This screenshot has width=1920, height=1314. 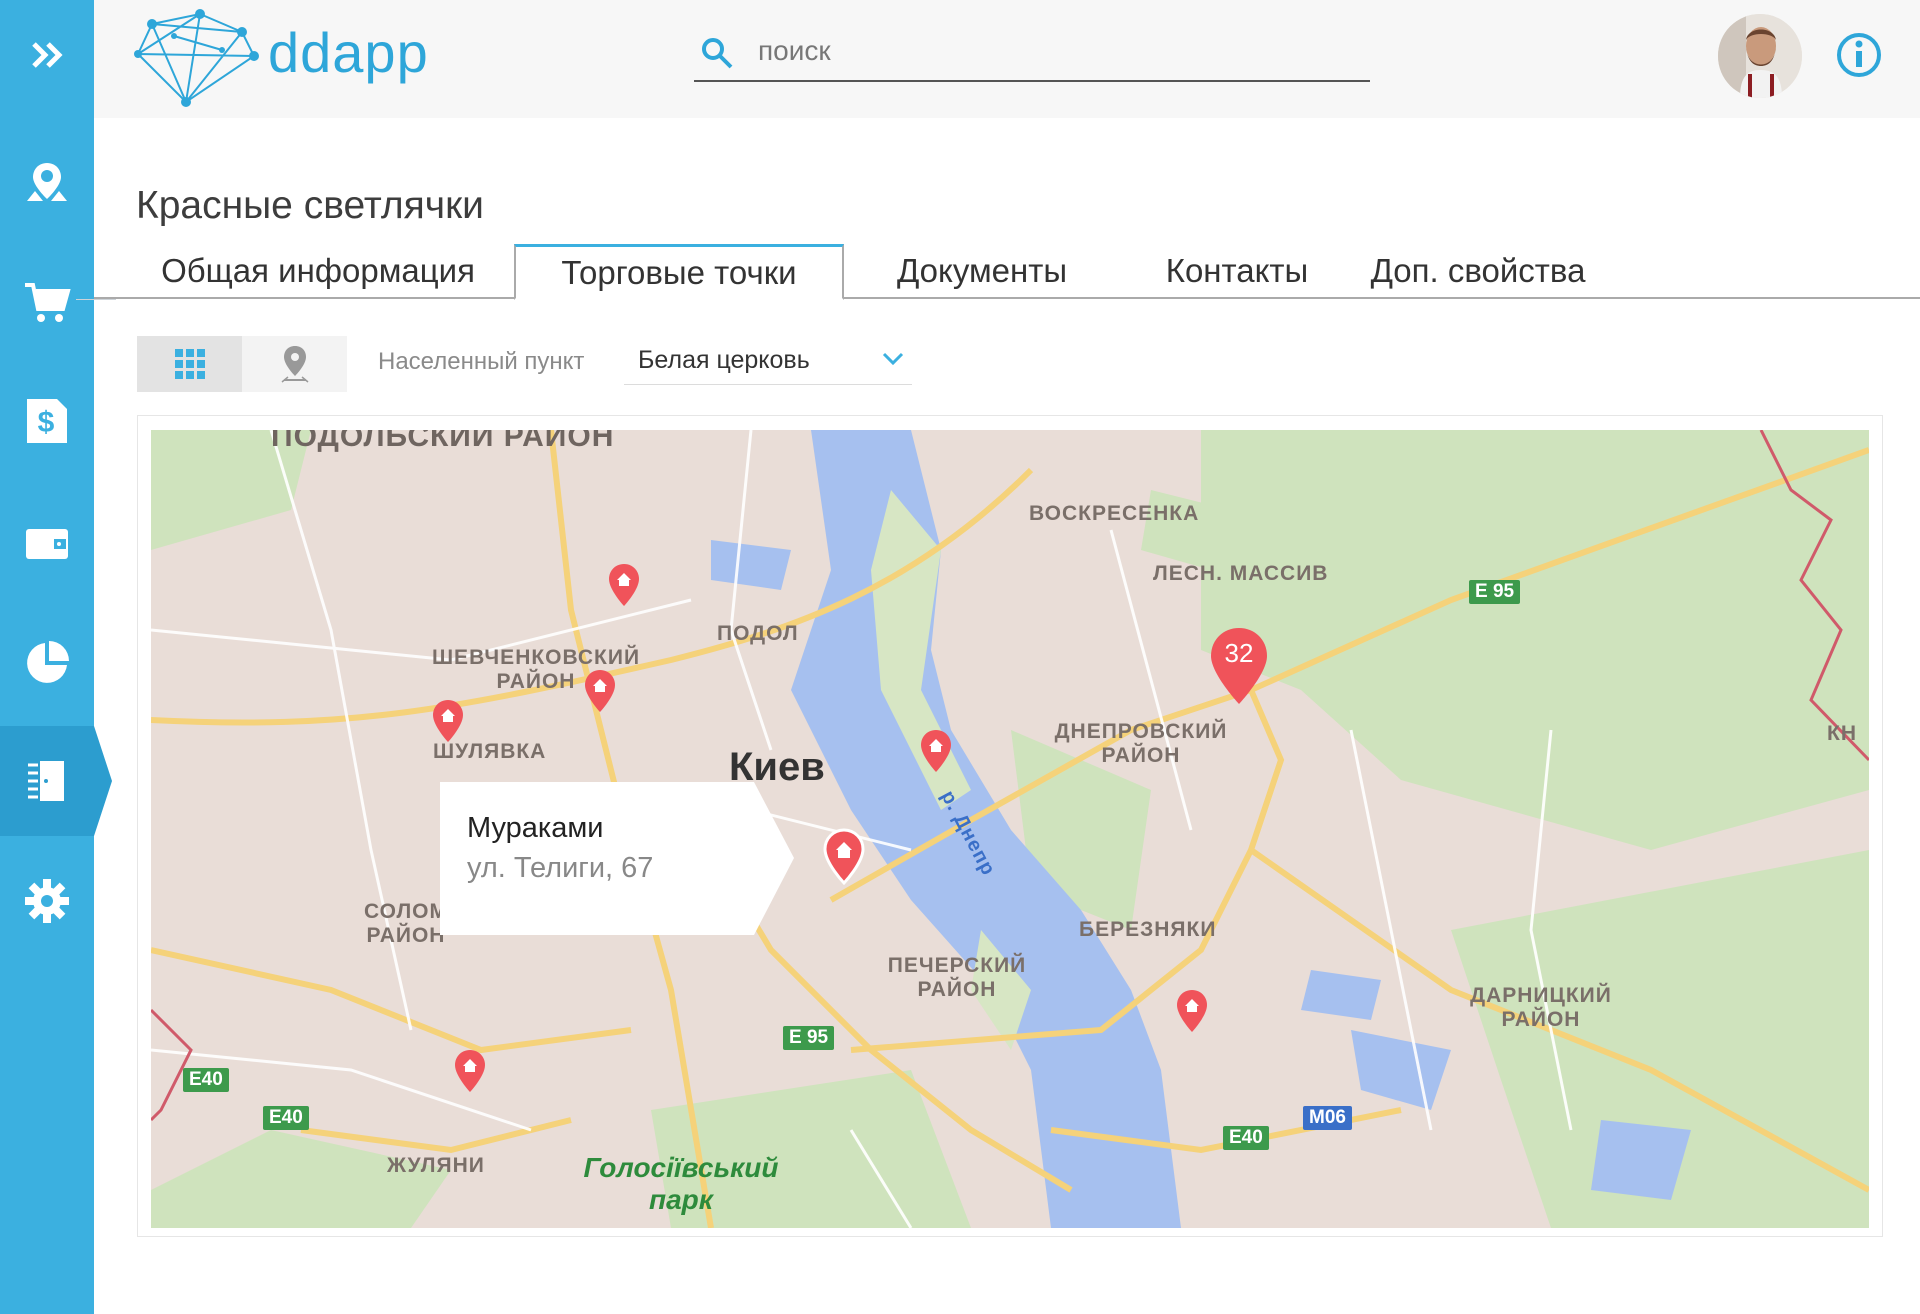 What do you see at coordinates (1327, 1118) in the screenshot?
I see `road-shield: M06` at bounding box center [1327, 1118].